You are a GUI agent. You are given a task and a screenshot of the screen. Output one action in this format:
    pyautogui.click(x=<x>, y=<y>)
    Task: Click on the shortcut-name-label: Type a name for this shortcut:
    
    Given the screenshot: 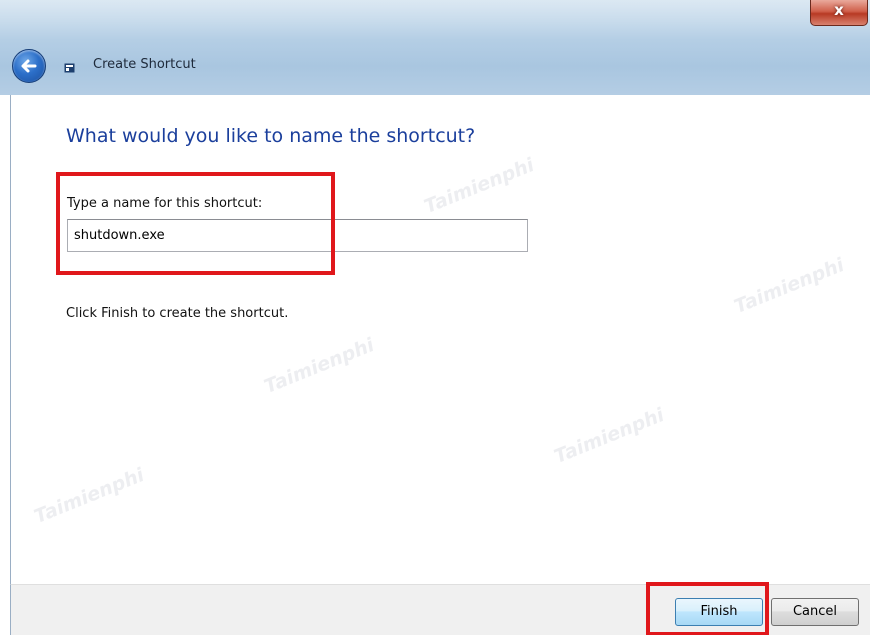 What is the action you would take?
    pyautogui.click(x=165, y=203)
    